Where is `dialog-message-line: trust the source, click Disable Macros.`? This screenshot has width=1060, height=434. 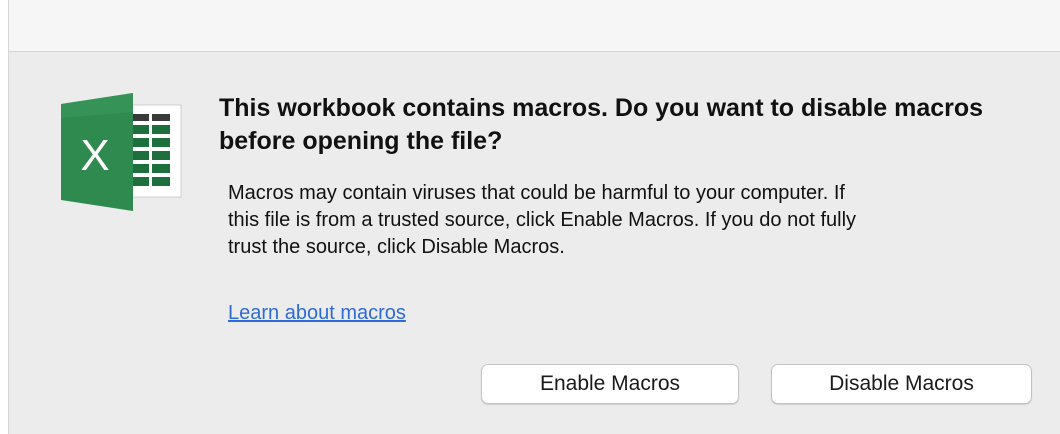 dialog-message-line: trust the source, click Disable Macros. is located at coordinates (396, 247).